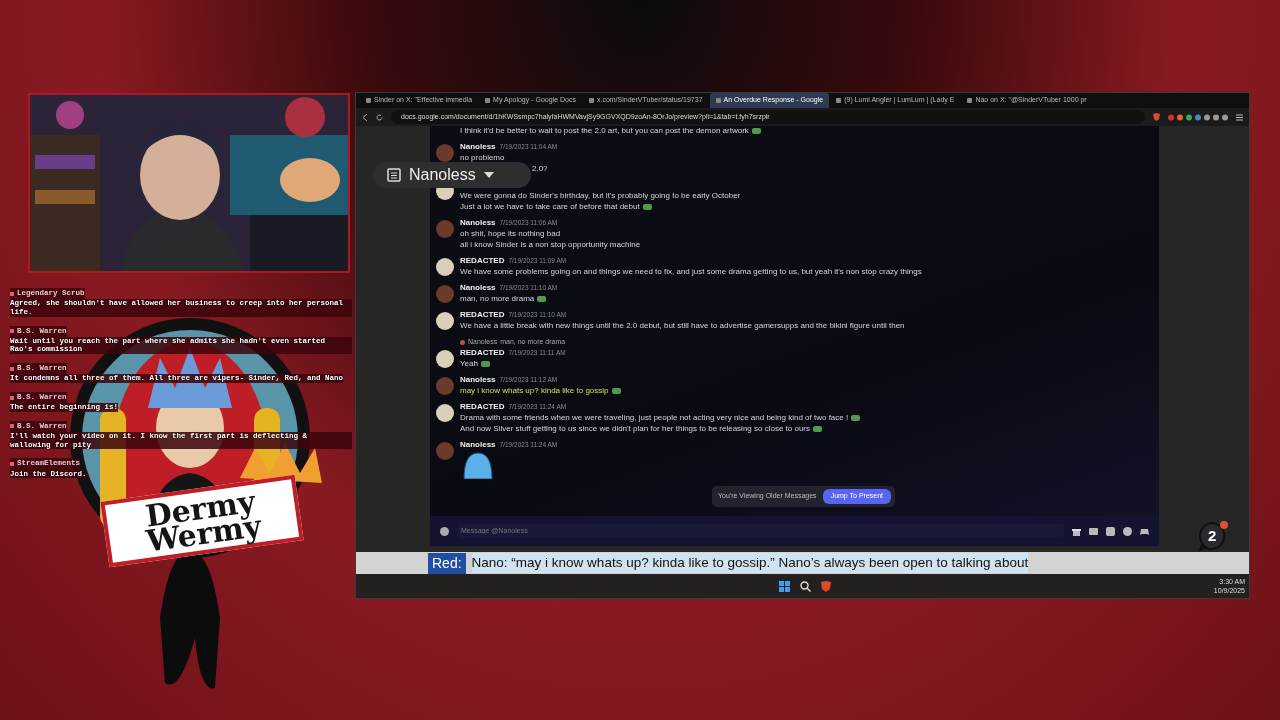 This screenshot has width=1280, height=720. Describe the element at coordinates (805, 586) in the screenshot. I see `search-icon` at that location.